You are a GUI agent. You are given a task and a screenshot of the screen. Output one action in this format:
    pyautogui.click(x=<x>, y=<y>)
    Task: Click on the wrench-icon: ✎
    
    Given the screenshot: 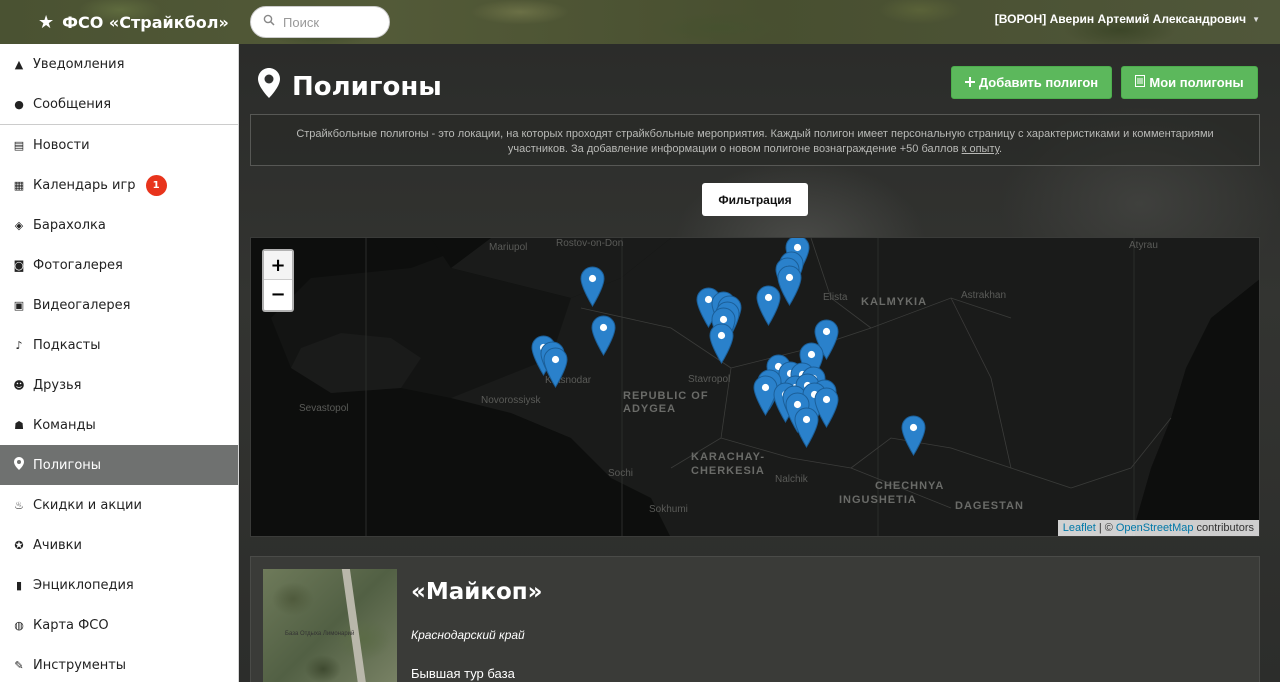 What is the action you would take?
    pyautogui.click(x=19, y=665)
    